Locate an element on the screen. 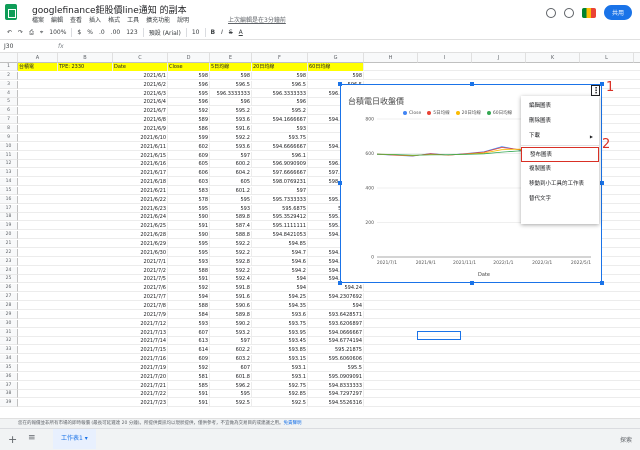  row-header: 13 is located at coordinates (9, 173).